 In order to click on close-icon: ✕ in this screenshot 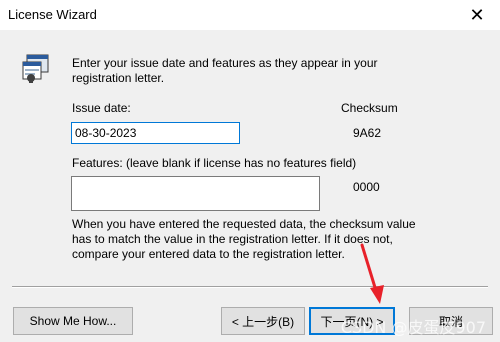, I will do `click(477, 14)`.